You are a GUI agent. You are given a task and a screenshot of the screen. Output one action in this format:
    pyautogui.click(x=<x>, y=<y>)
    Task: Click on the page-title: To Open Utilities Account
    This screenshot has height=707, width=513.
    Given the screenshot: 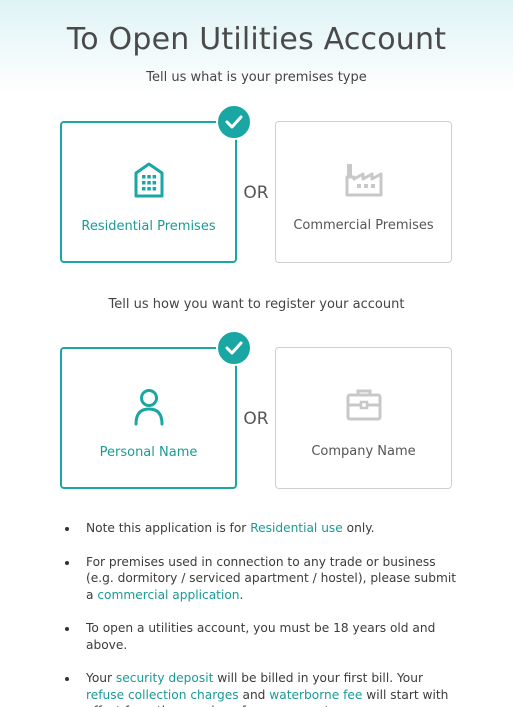 What is the action you would take?
    pyautogui.click(x=256, y=39)
    